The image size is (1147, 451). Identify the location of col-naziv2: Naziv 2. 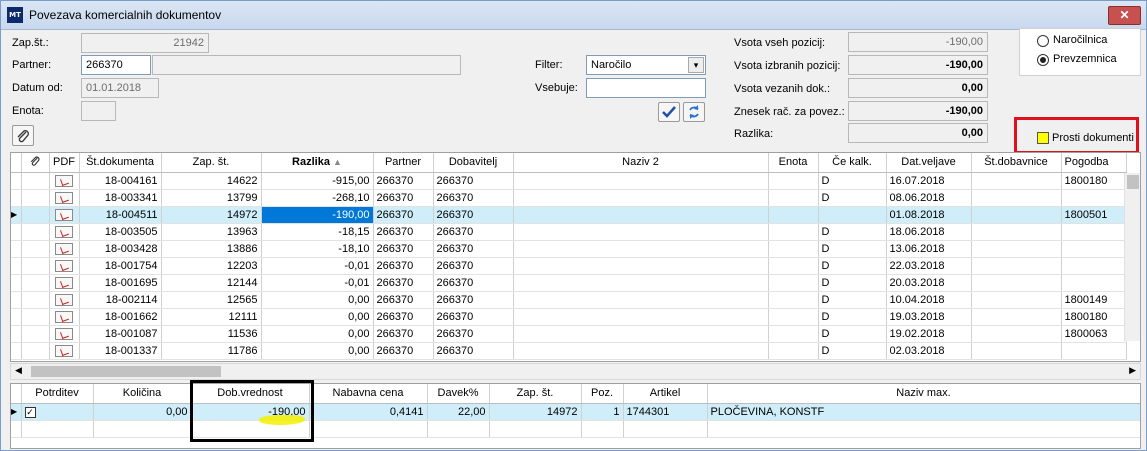
(641, 163).